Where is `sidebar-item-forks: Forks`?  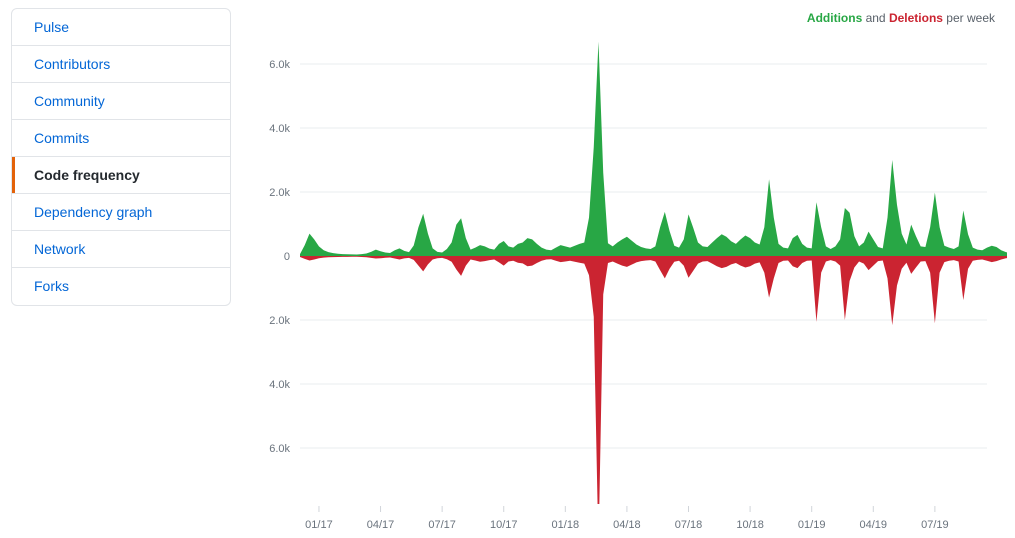
sidebar-item-forks: Forks is located at coordinates (121, 286).